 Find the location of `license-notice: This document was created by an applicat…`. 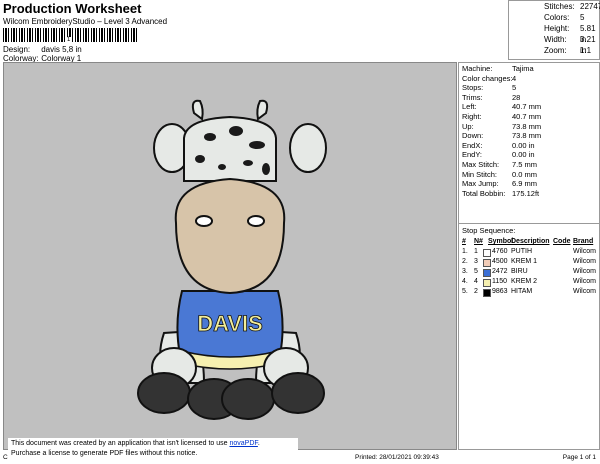

license-notice: This document was created by an applicat… is located at coordinates (153, 449).